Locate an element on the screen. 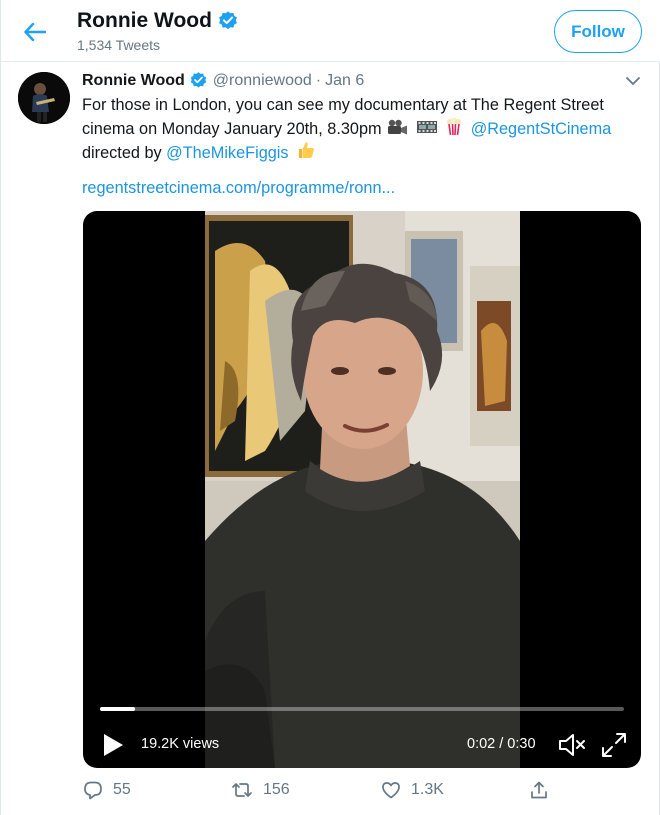  tweet-author-line: Ronnie Wood @ronniewood · Jan 6 is located at coordinates (223, 80).